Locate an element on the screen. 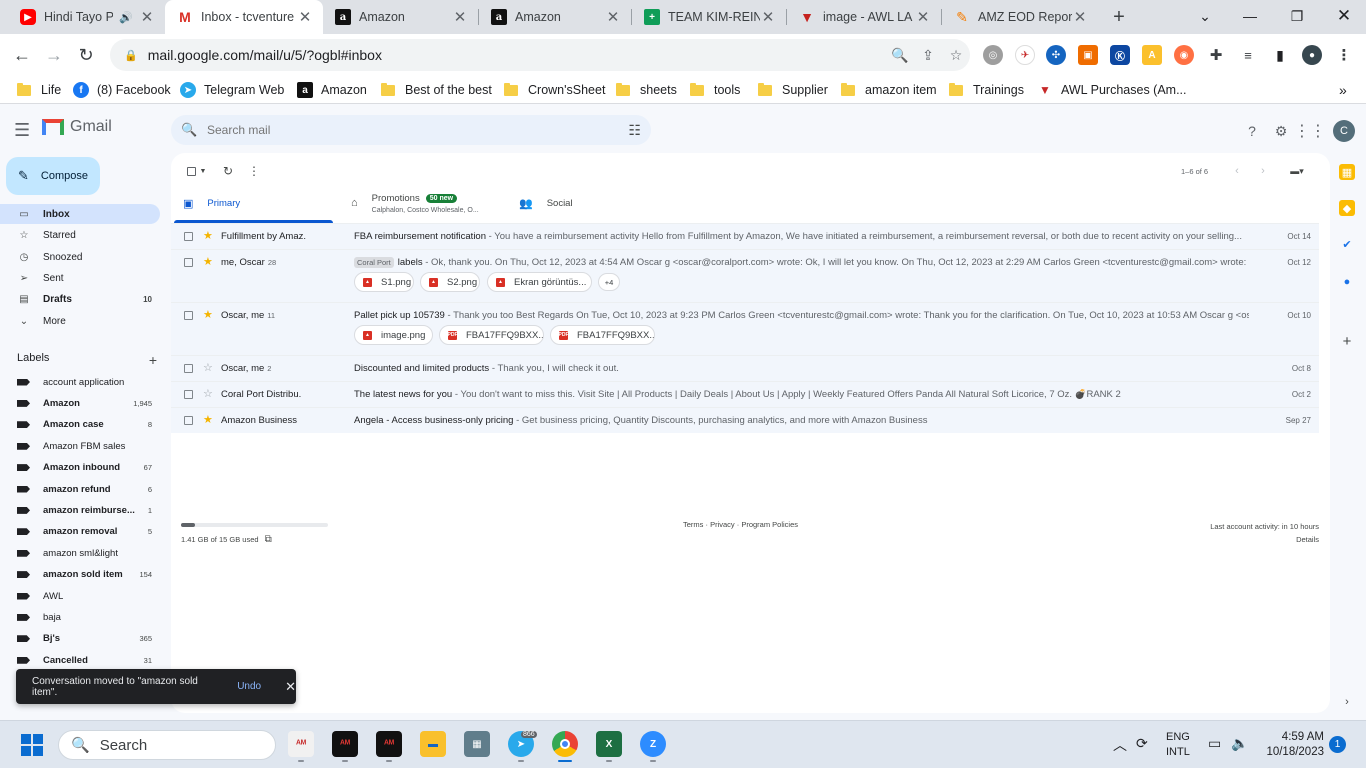 The image size is (1366, 768). bookmark-star-icon: ☆ is located at coordinates (956, 55).